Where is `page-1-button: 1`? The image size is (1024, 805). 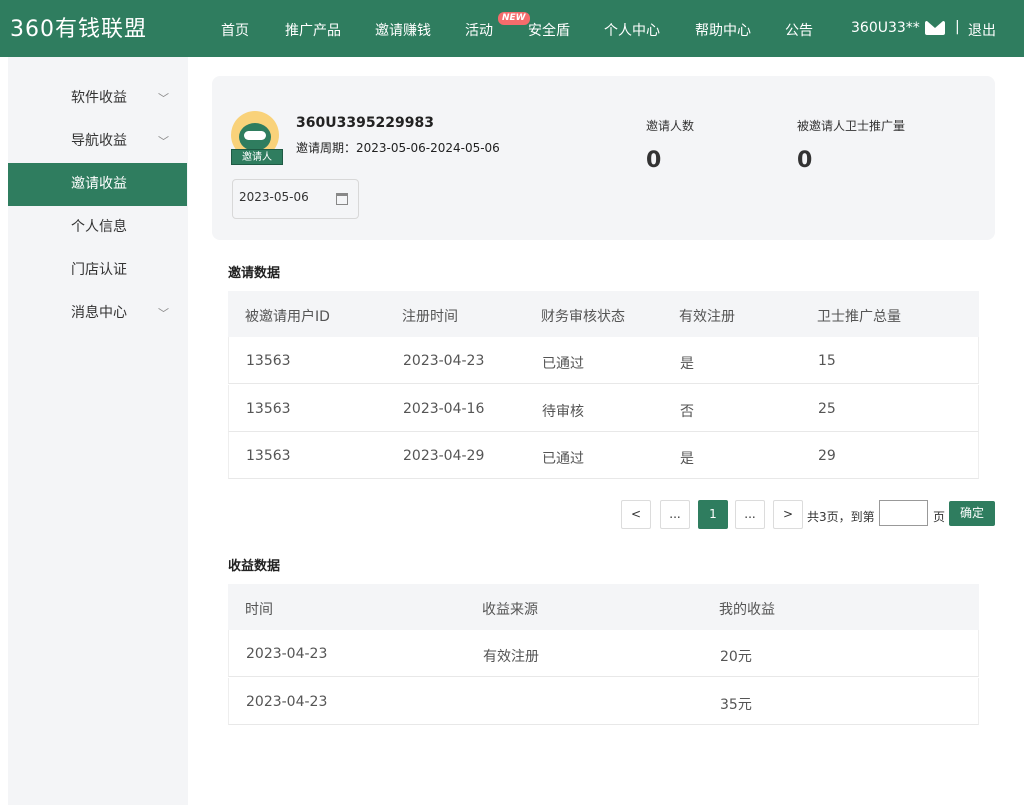
page-1-button: 1 is located at coordinates (713, 514).